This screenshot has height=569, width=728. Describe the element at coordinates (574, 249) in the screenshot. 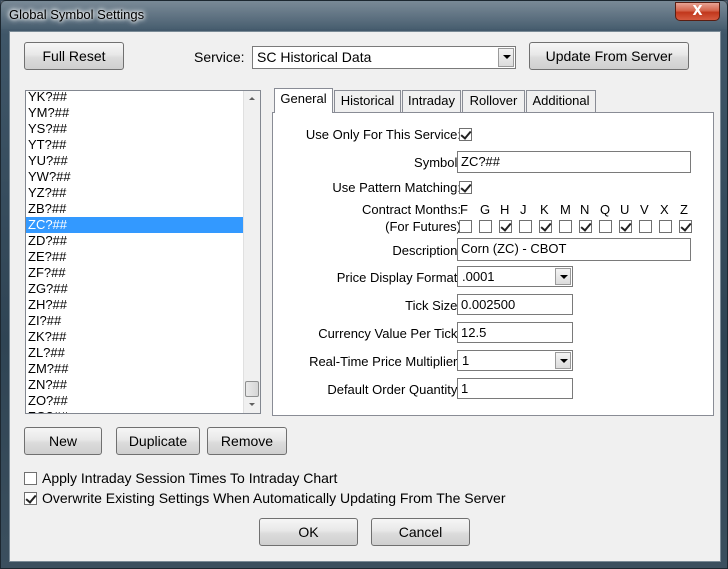

I see `description-input: Corn (ZC) - CBOT` at that location.